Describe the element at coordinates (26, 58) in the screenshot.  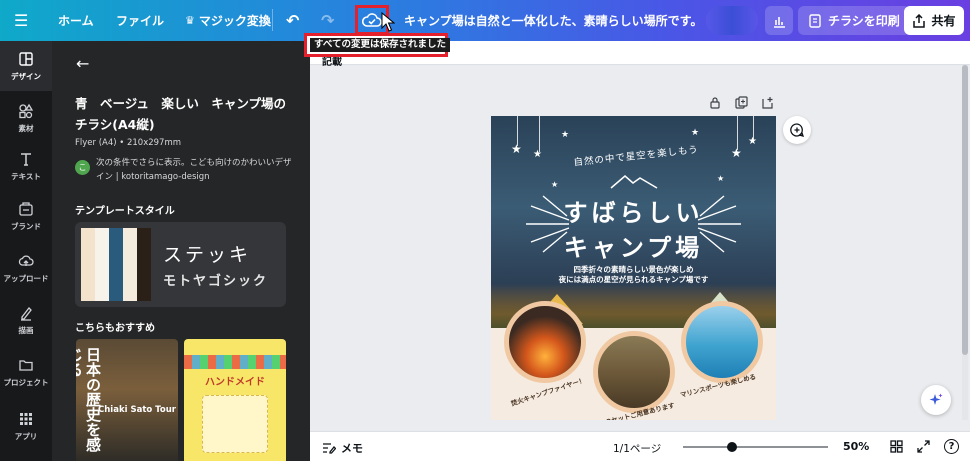
I see `layout-icon` at that location.